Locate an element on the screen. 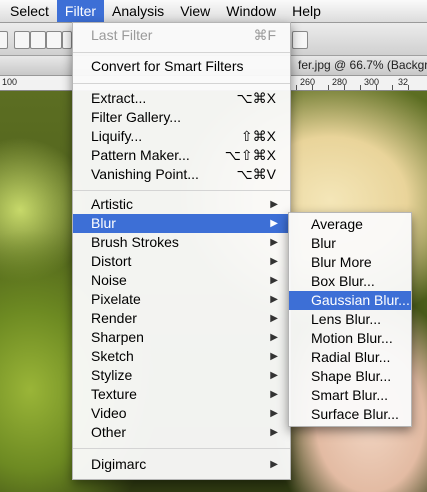 The image size is (427, 492). menu-item-liquify: Liquify... ⇧⌘X is located at coordinates (181, 136).